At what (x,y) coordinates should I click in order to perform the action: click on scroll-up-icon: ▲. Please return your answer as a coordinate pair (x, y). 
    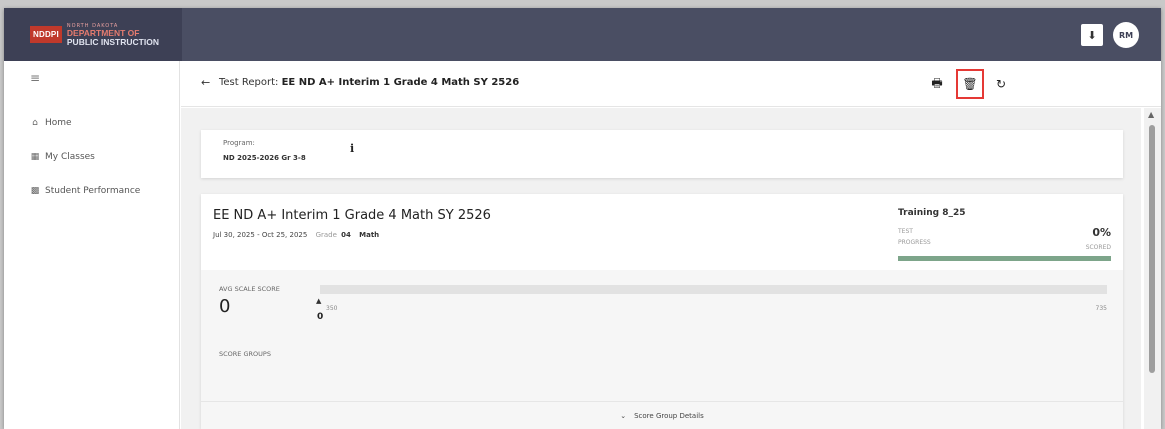
    Looking at the image, I should click on (1151, 114).